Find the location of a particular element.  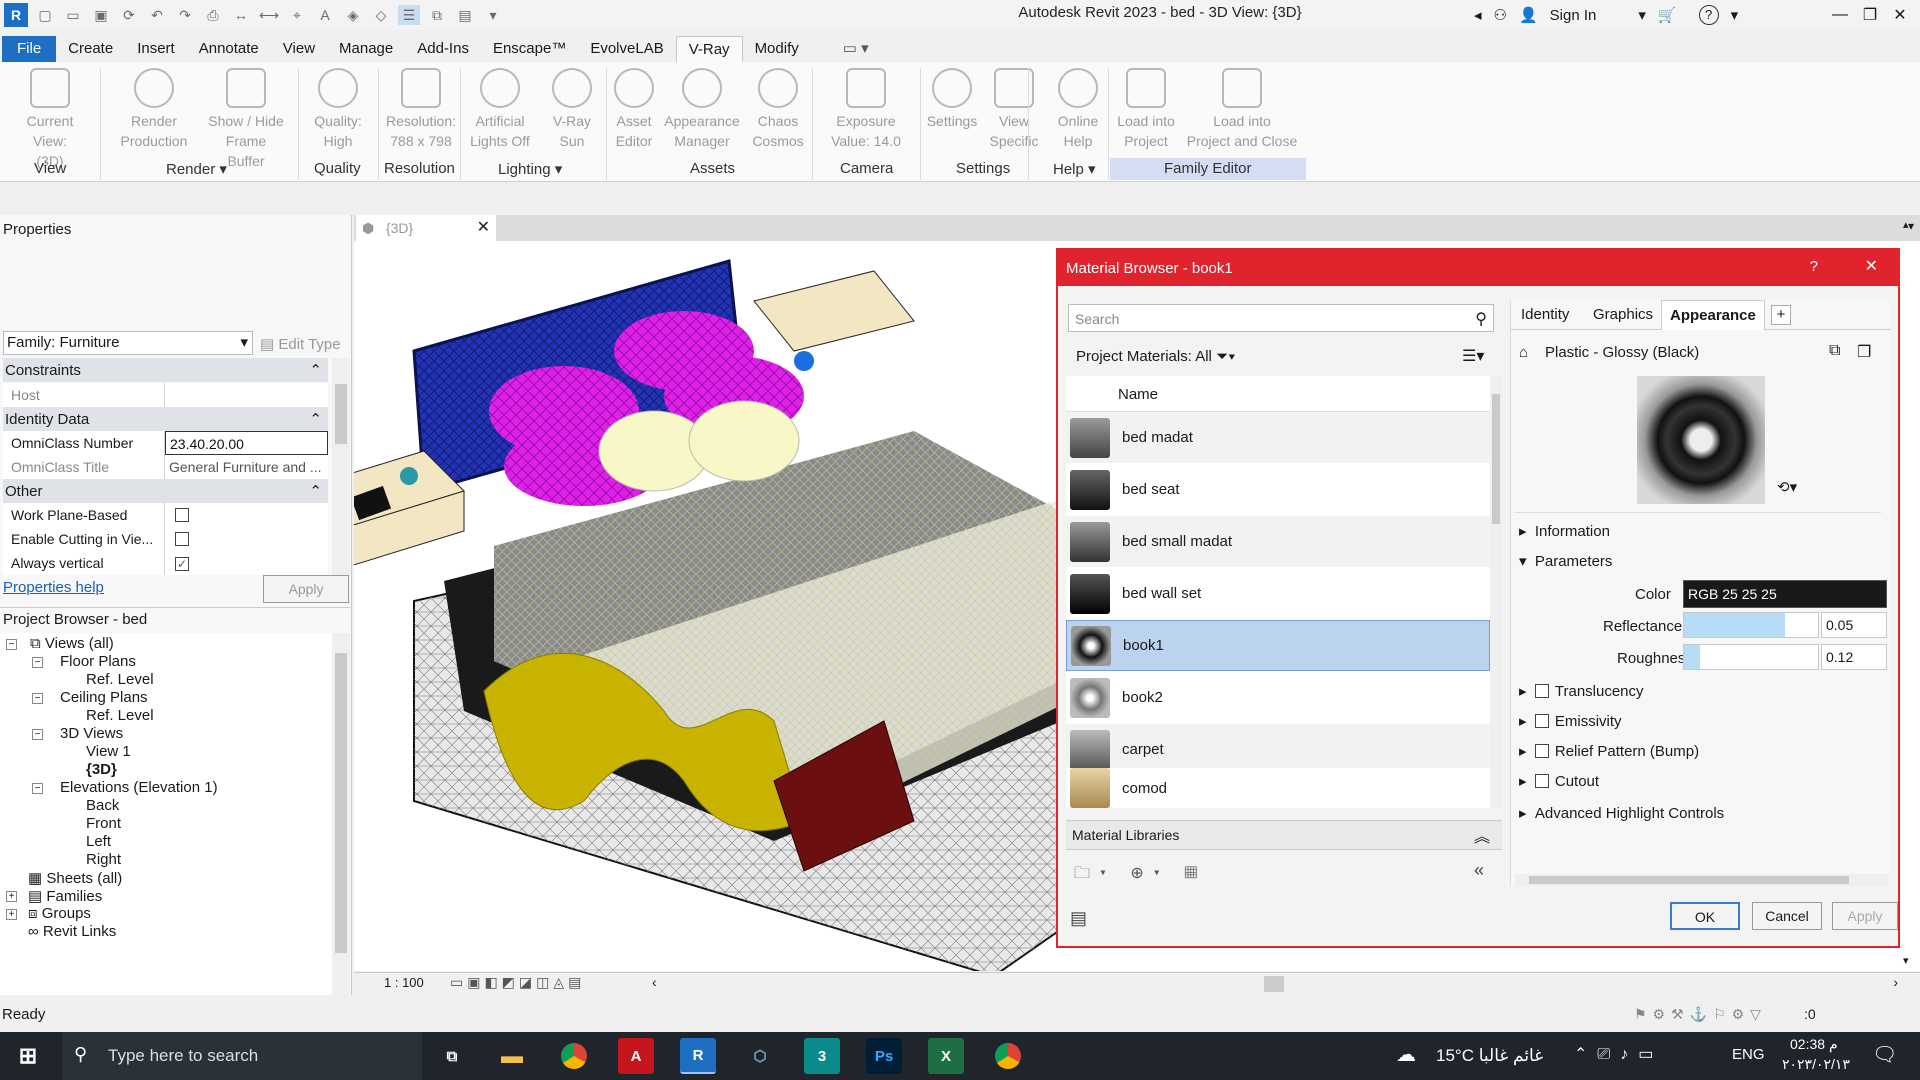

taskbar-search-box: ⚲ Type here to search is located at coordinates (242, 1056).